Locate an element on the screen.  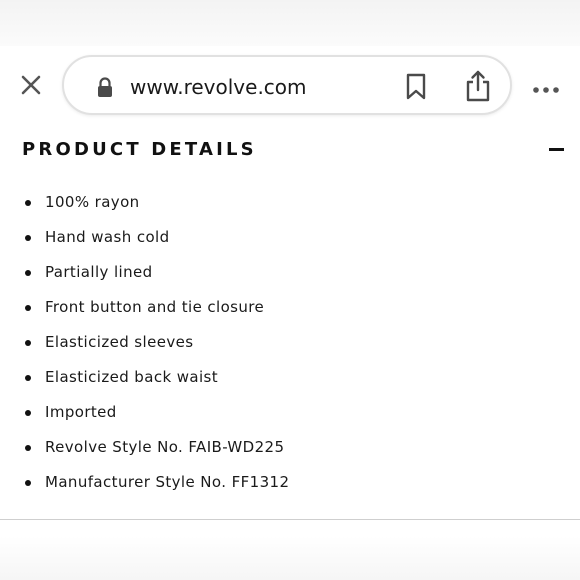
list-item-text: Partially lined is located at coordinates (99, 272).